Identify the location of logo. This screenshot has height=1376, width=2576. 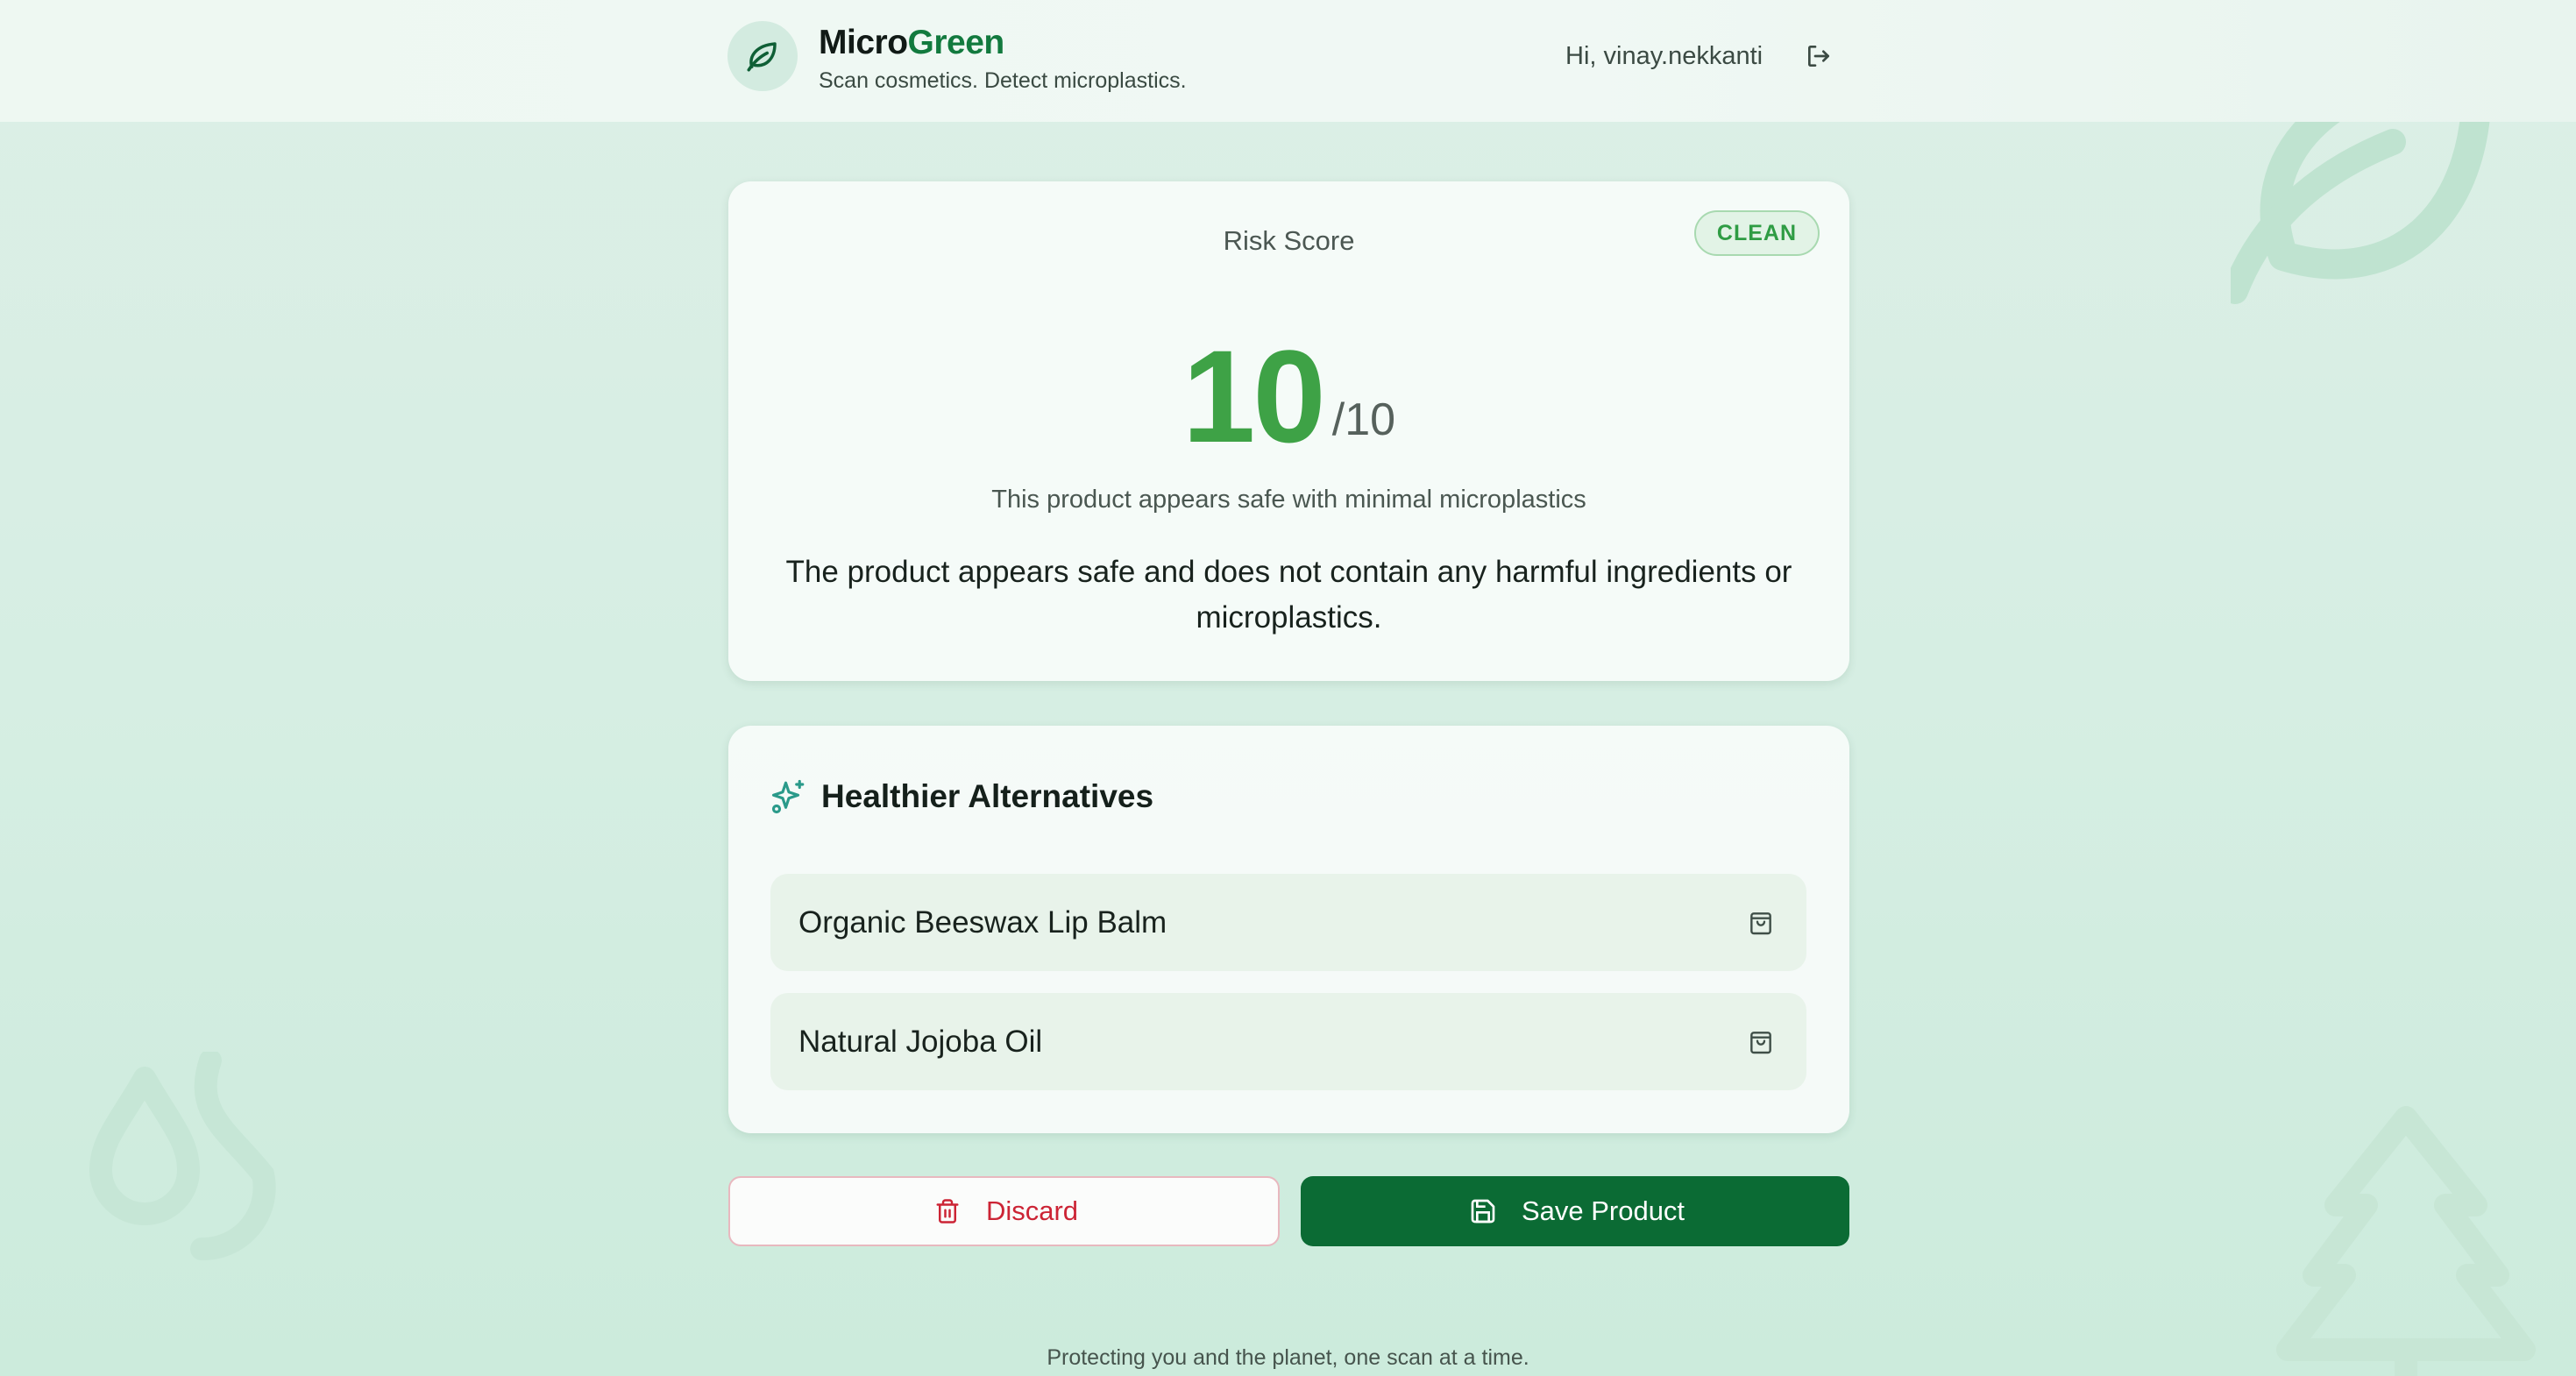
(762, 56).